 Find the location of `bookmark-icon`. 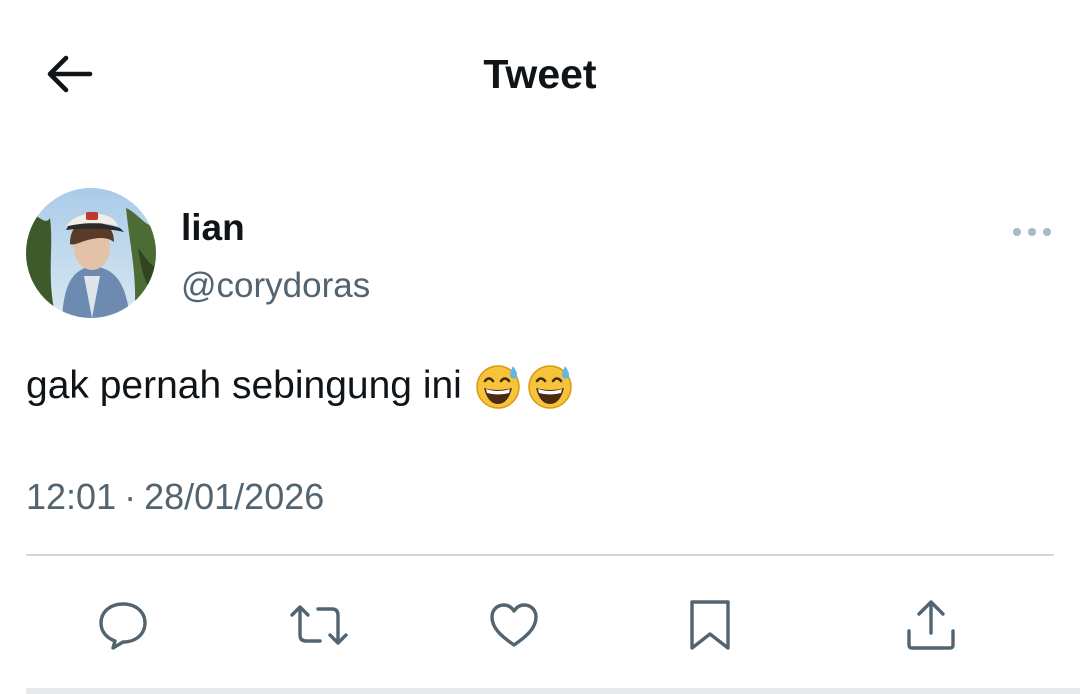

bookmark-icon is located at coordinates (710, 625).